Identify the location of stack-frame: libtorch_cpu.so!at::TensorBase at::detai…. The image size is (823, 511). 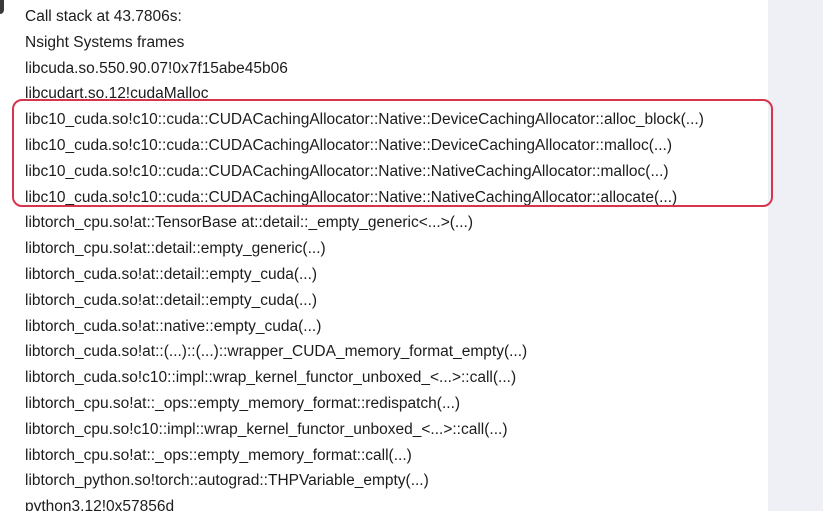
(364, 223).